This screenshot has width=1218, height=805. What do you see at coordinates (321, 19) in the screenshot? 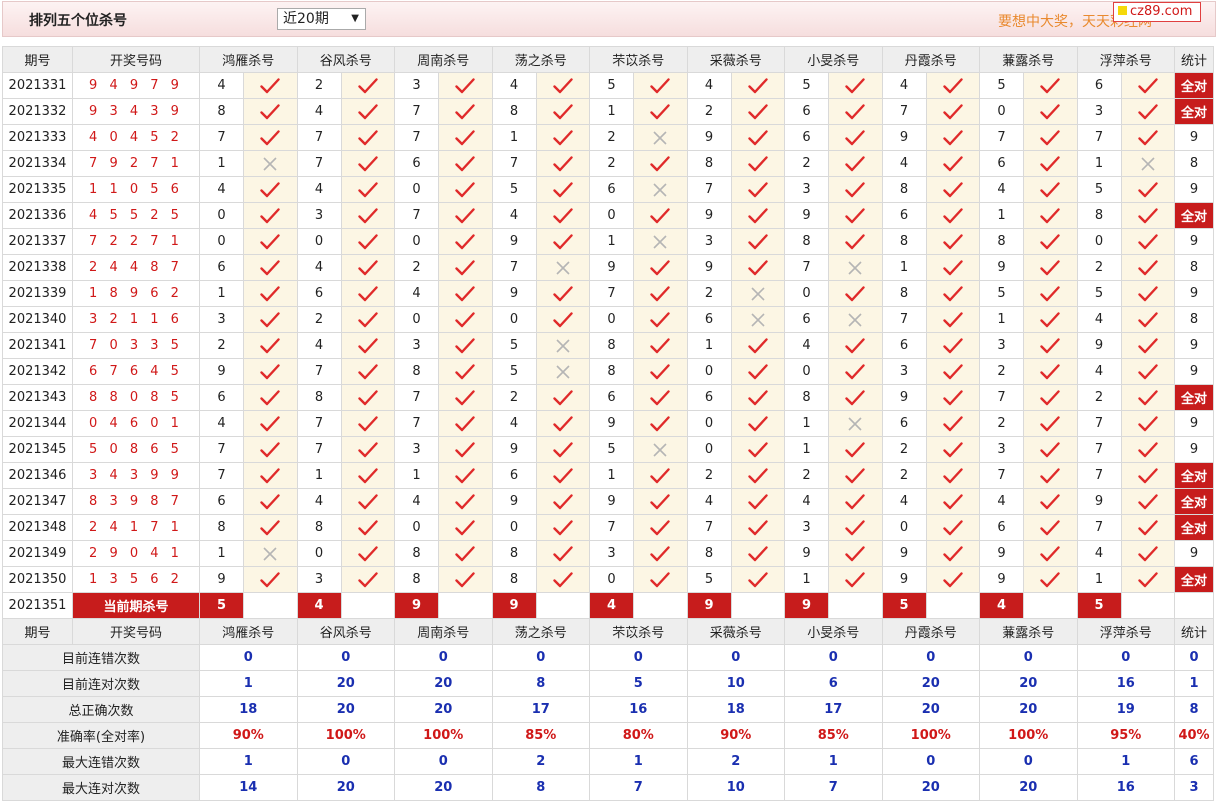
I see `range-select: 近20期 ▼` at bounding box center [321, 19].